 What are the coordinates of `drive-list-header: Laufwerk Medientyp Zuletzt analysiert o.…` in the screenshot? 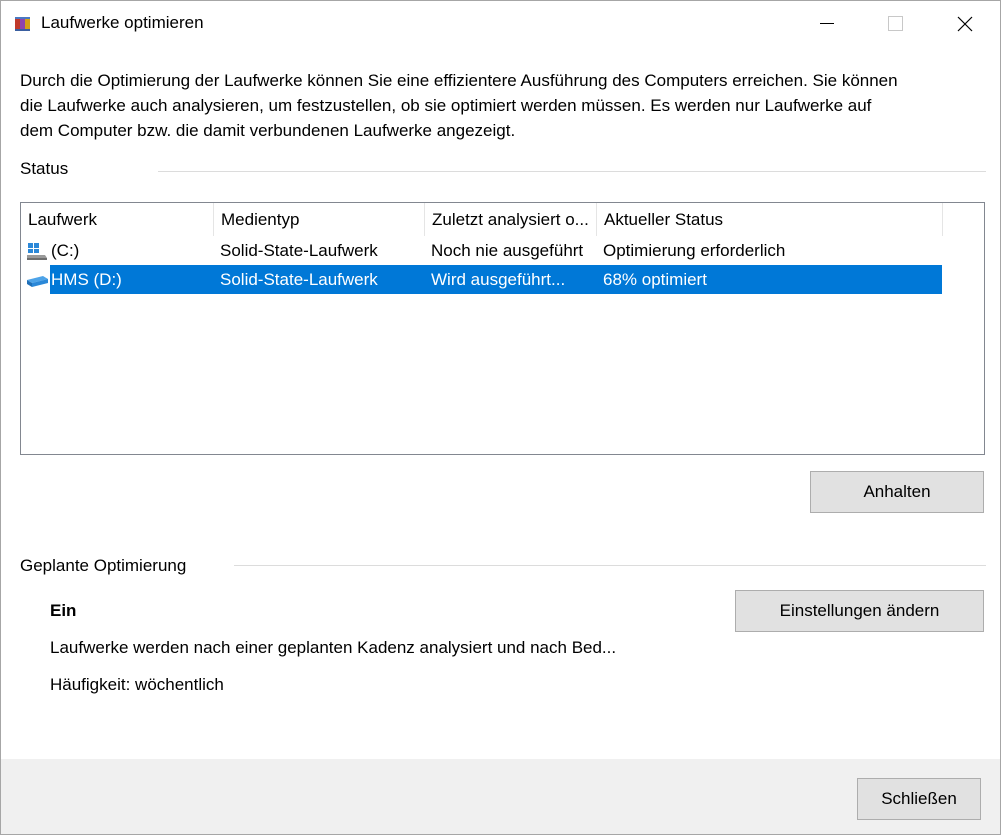 It's located at (482, 219).